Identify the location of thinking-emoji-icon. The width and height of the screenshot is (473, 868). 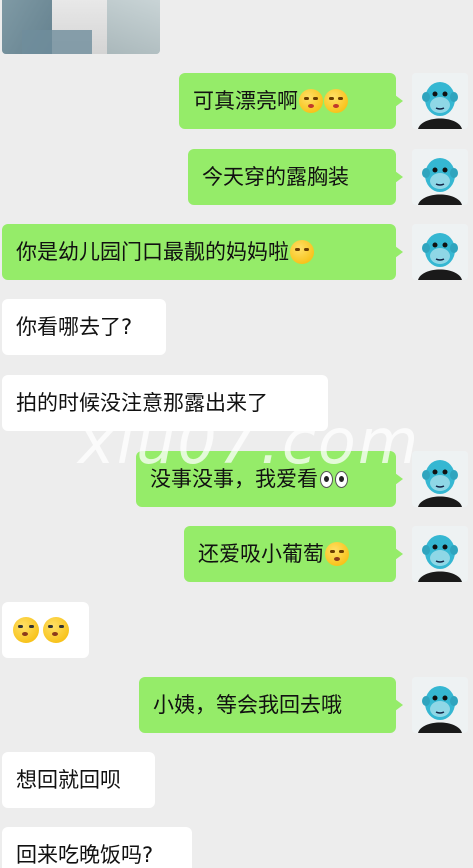
(302, 252).